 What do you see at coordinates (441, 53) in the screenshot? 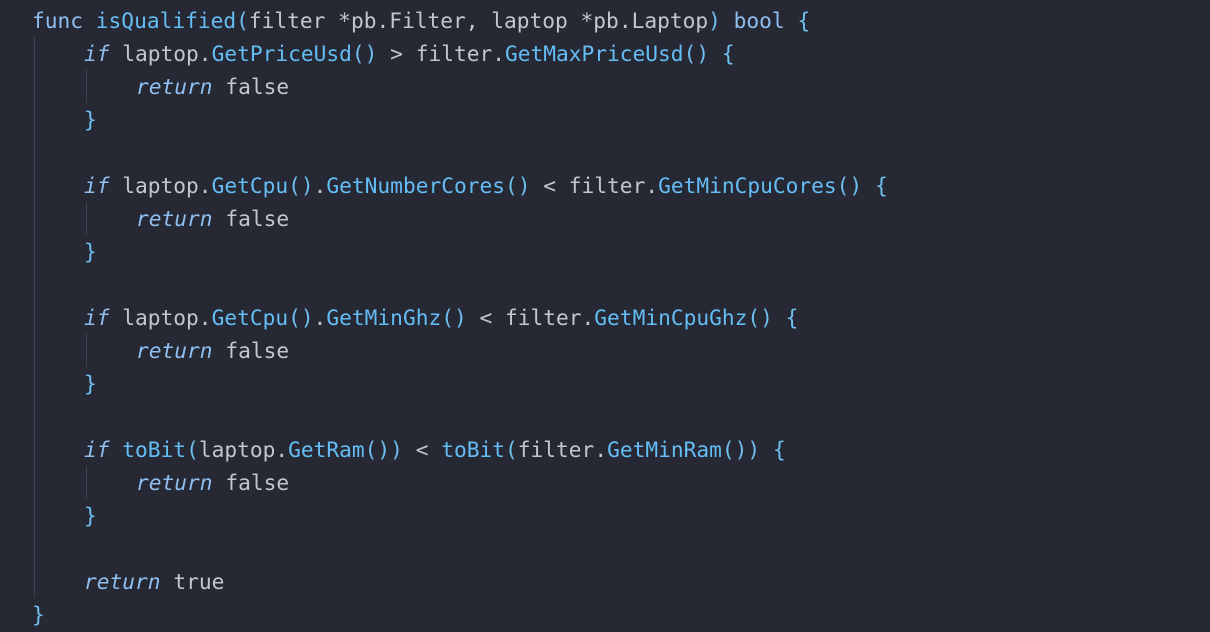
I see `code-token: > filter.` at bounding box center [441, 53].